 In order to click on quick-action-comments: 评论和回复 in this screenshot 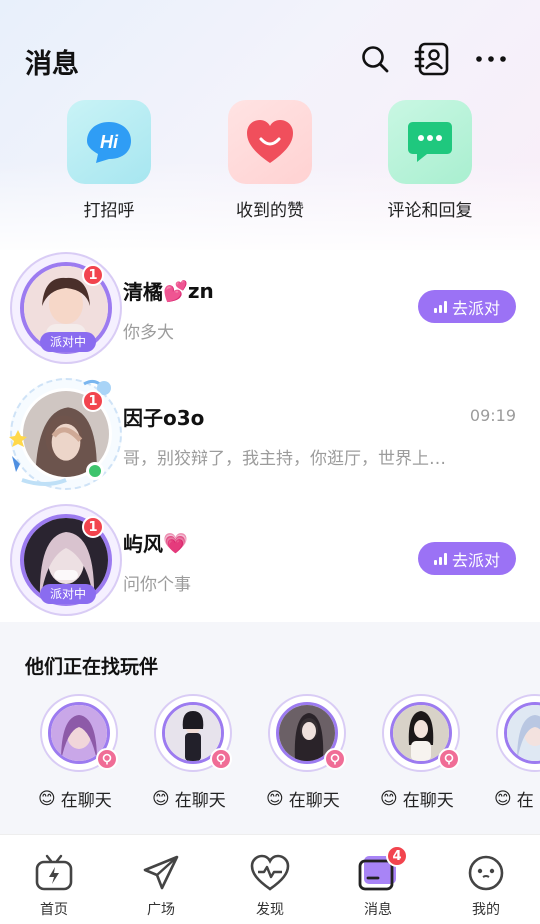, I will do `click(430, 160)`.